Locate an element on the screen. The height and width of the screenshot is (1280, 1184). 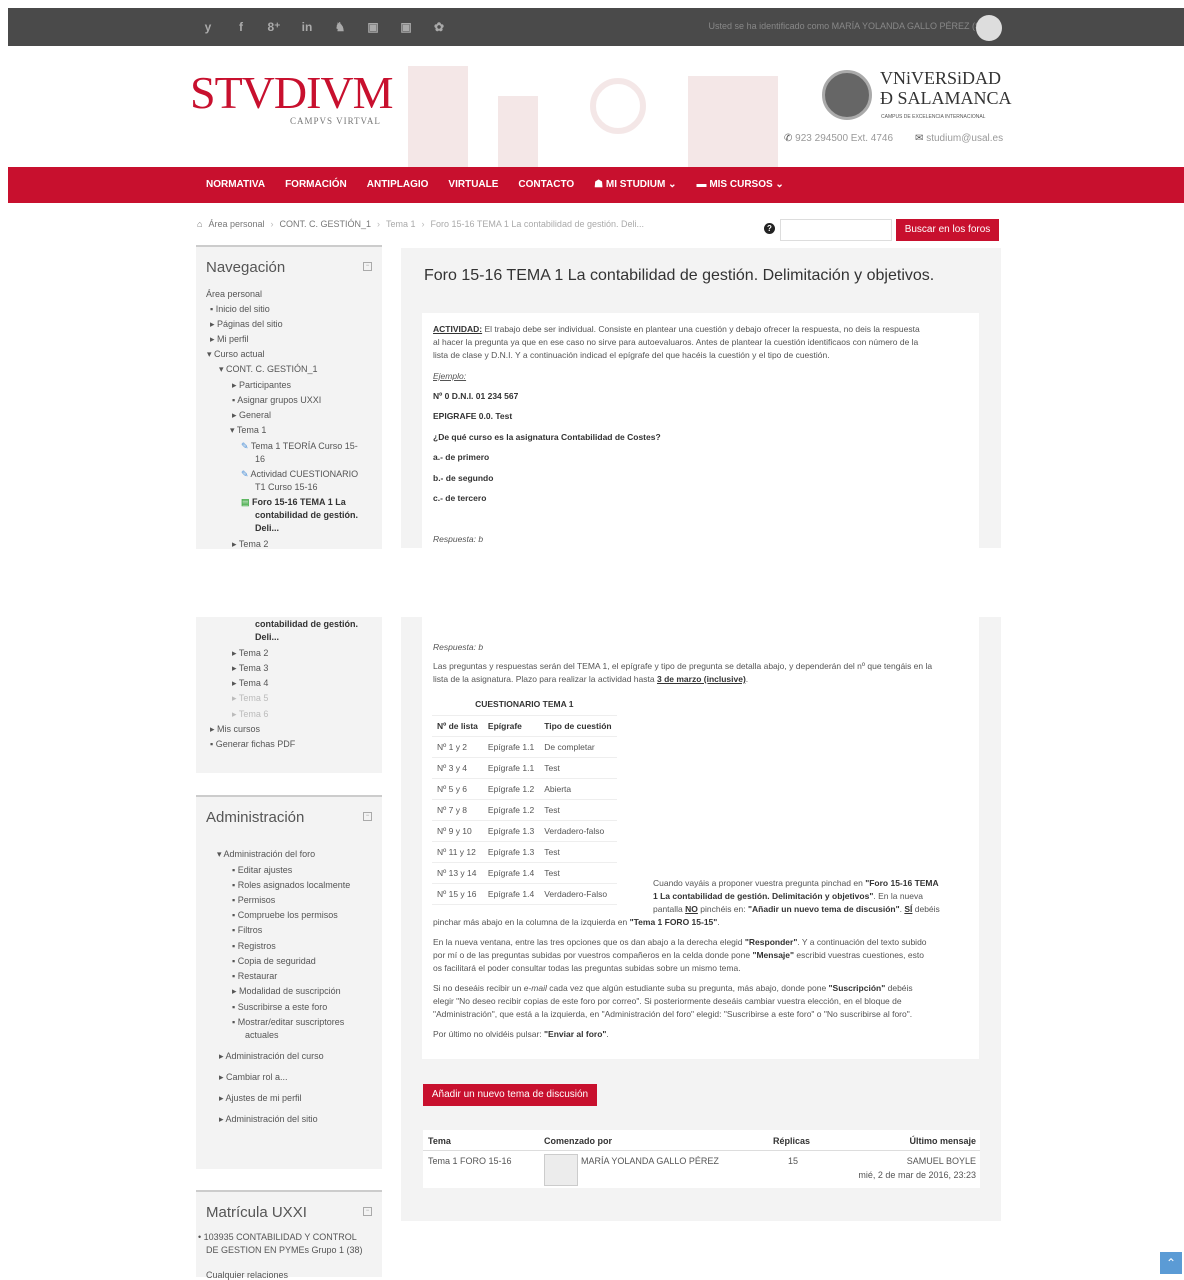
breadcrumb-tema: Tema 1 is located at coordinates (401, 224).